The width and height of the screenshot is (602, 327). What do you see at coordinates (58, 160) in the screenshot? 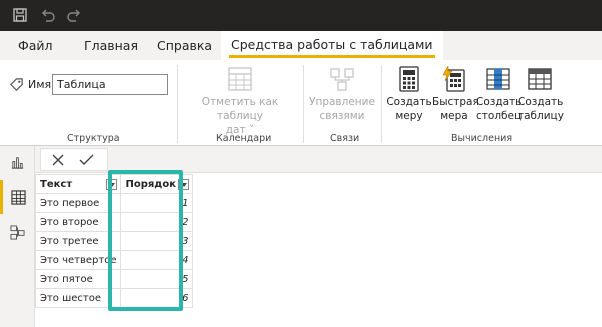
I see `close-icon` at bounding box center [58, 160].